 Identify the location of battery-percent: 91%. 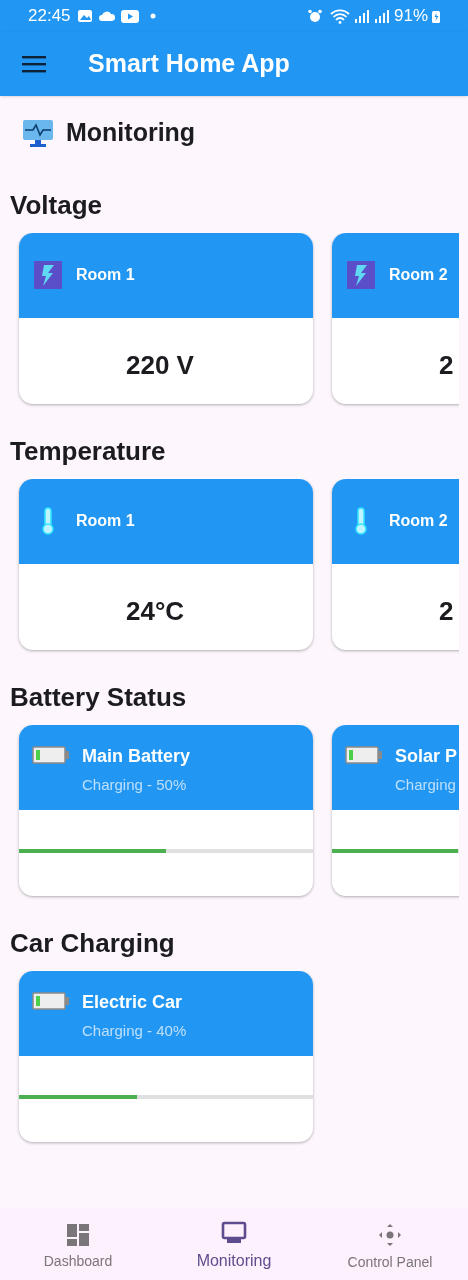
(410, 16).